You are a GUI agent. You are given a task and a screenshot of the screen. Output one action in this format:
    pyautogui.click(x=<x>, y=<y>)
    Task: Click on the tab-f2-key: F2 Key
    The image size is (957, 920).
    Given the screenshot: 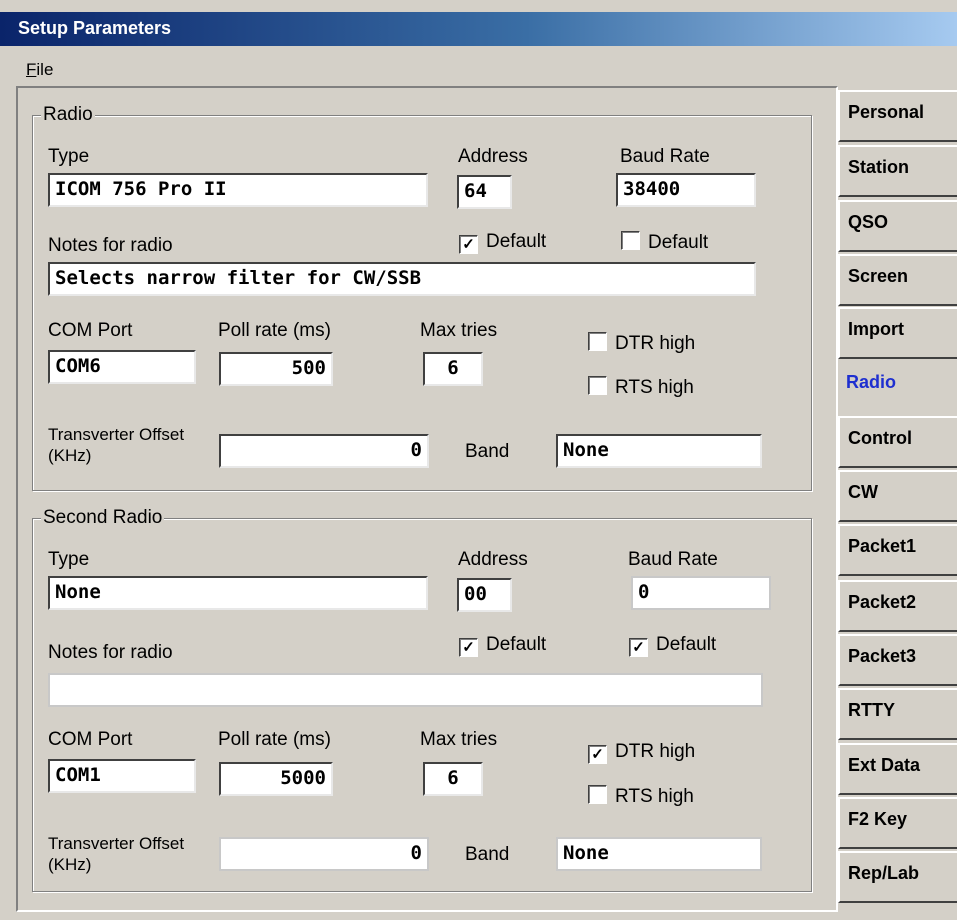 What is the action you would take?
    pyautogui.click(x=897, y=823)
    